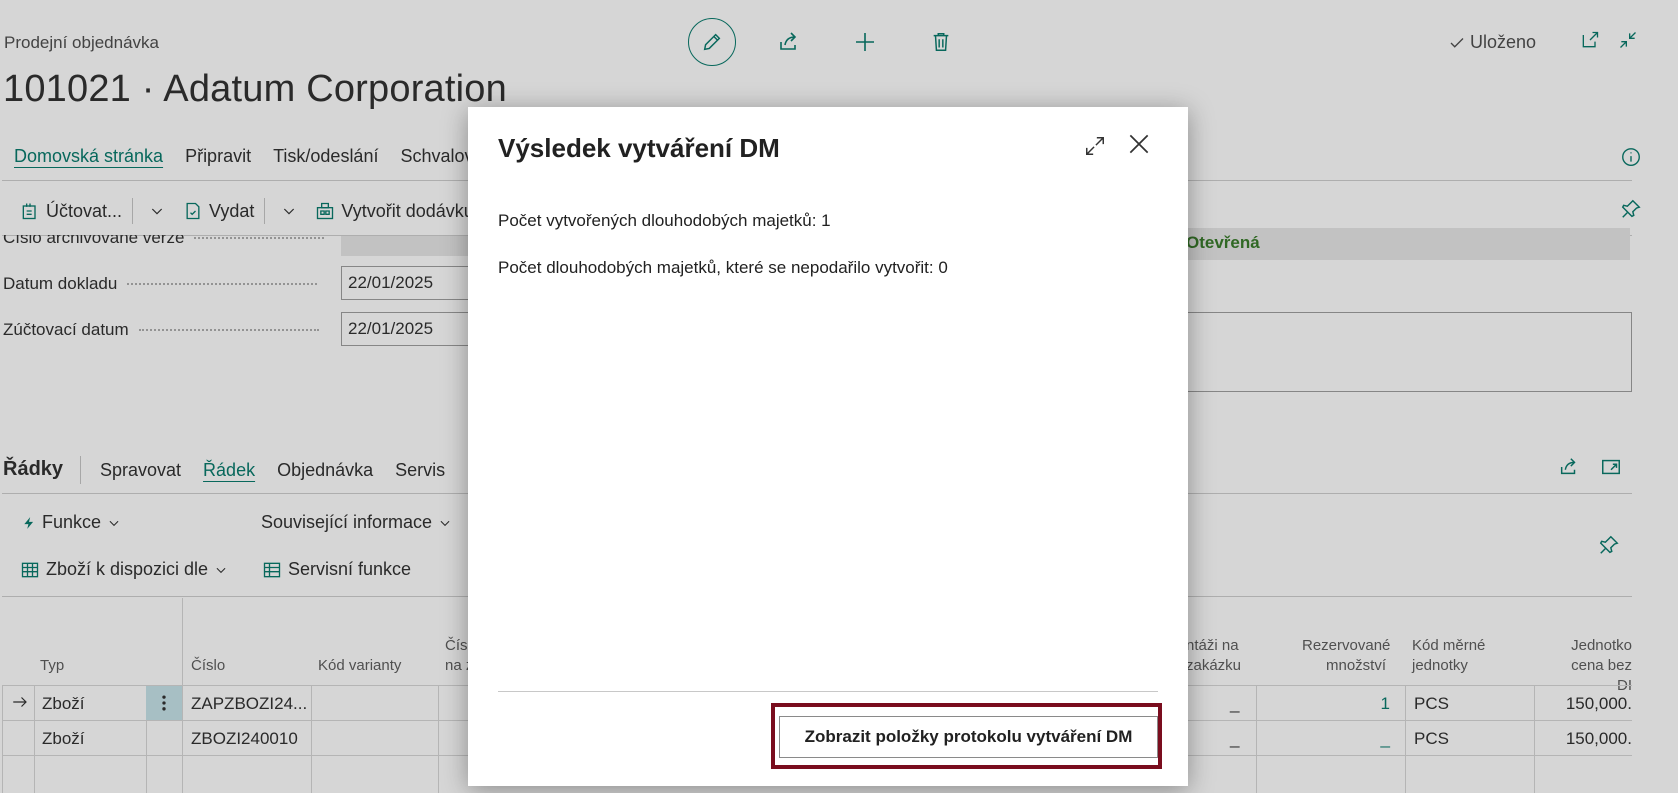  What do you see at coordinates (968, 737) in the screenshot?
I see `show-log-entries-button: Zobrazit položky protokolu vytváření DM` at bounding box center [968, 737].